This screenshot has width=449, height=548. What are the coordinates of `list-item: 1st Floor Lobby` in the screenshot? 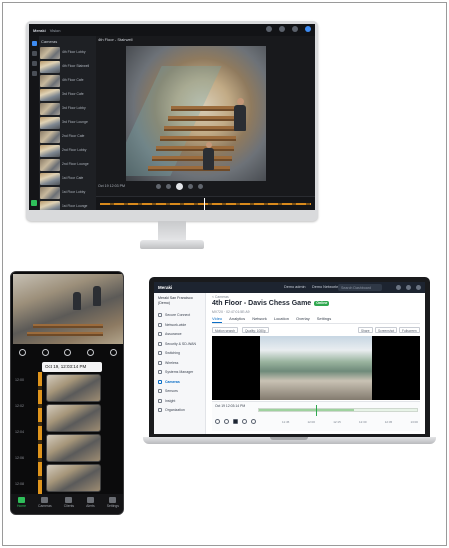 It's located at (68, 192).